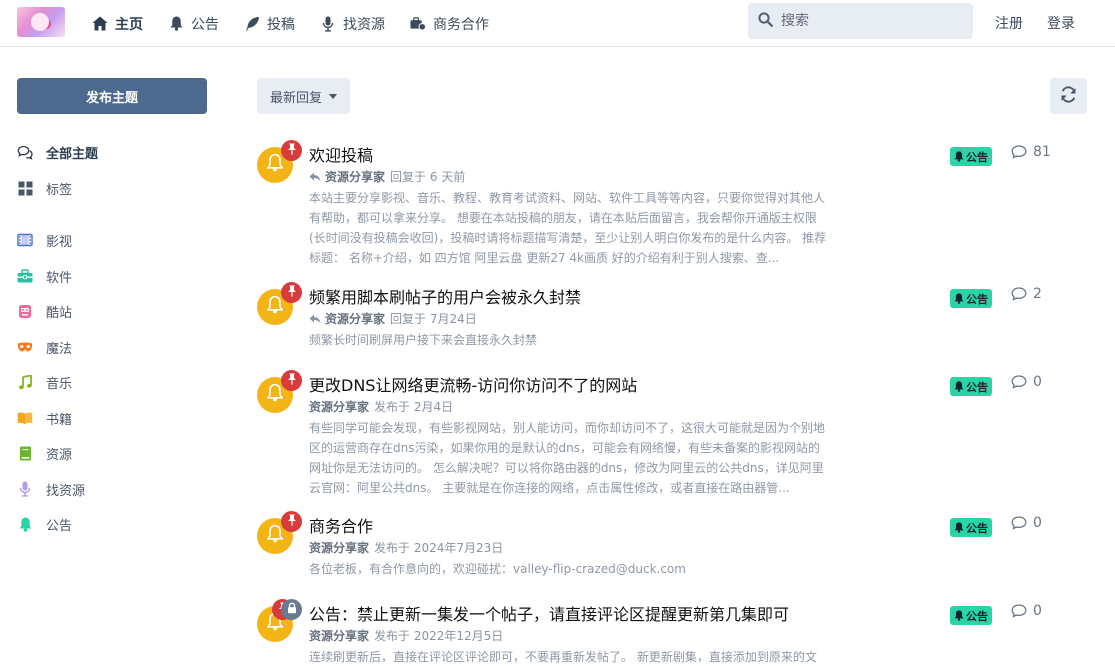  I want to click on sidebar-item-tags: 标签, so click(44, 188).